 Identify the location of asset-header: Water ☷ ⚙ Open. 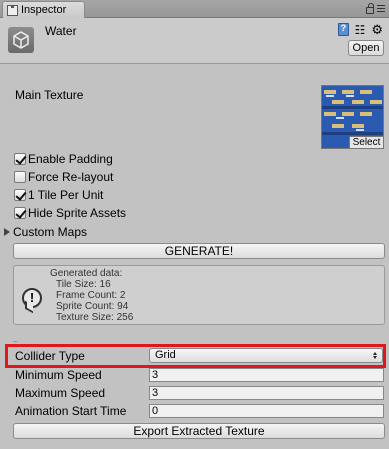
(194, 41).